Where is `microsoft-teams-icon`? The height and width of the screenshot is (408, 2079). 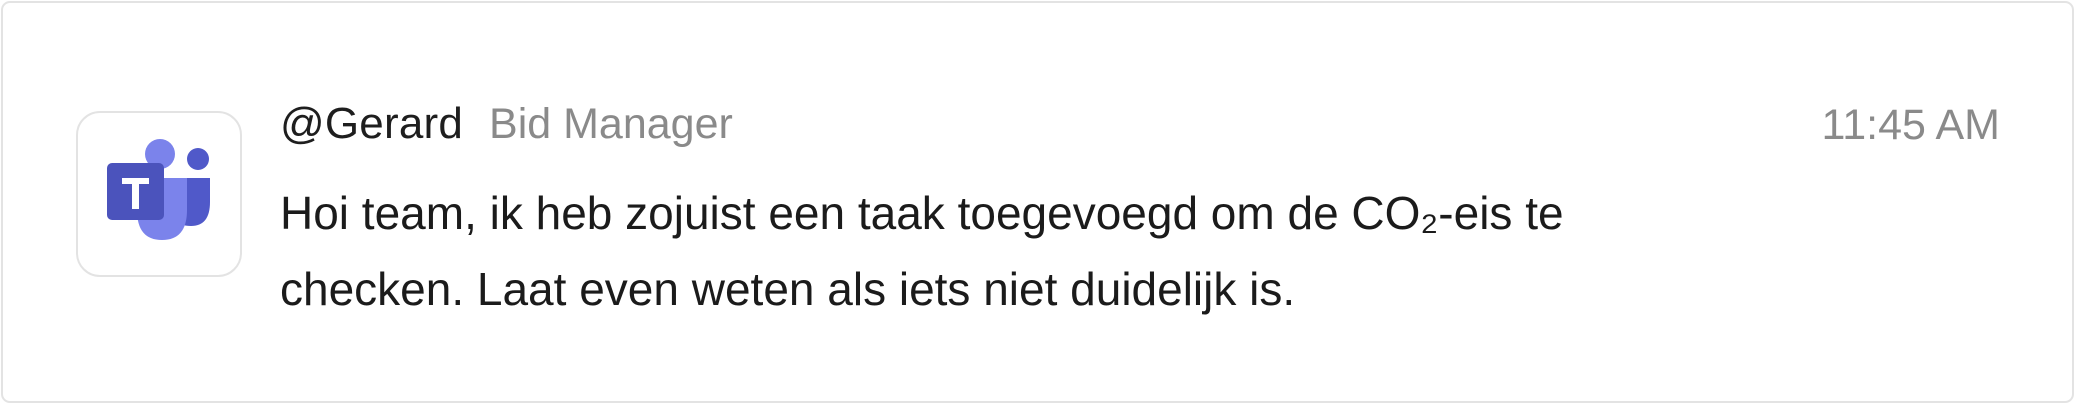
microsoft-teams-icon is located at coordinates (158, 189).